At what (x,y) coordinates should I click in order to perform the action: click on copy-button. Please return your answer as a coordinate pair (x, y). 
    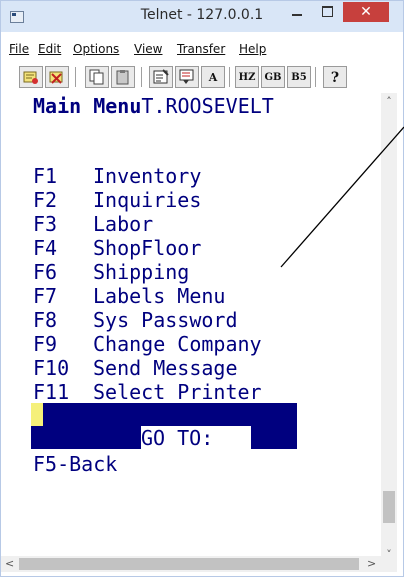
    Looking at the image, I should click on (97, 77).